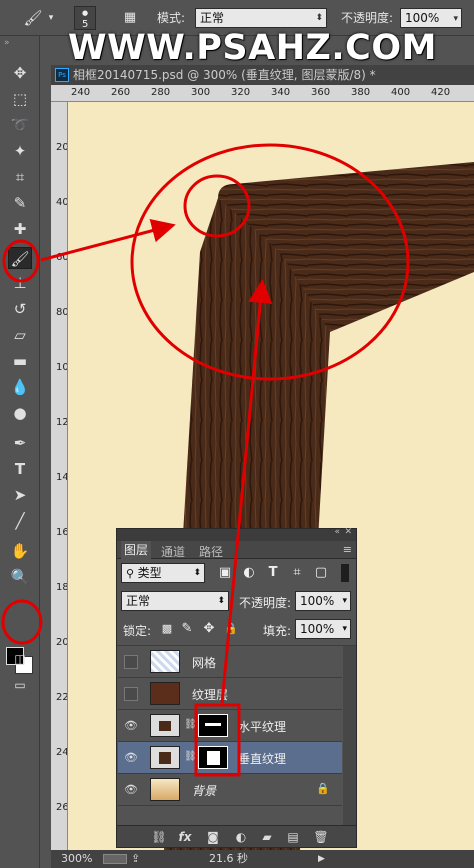 The image size is (474, 868). I want to click on opacity-value: 100%, so click(422, 18).